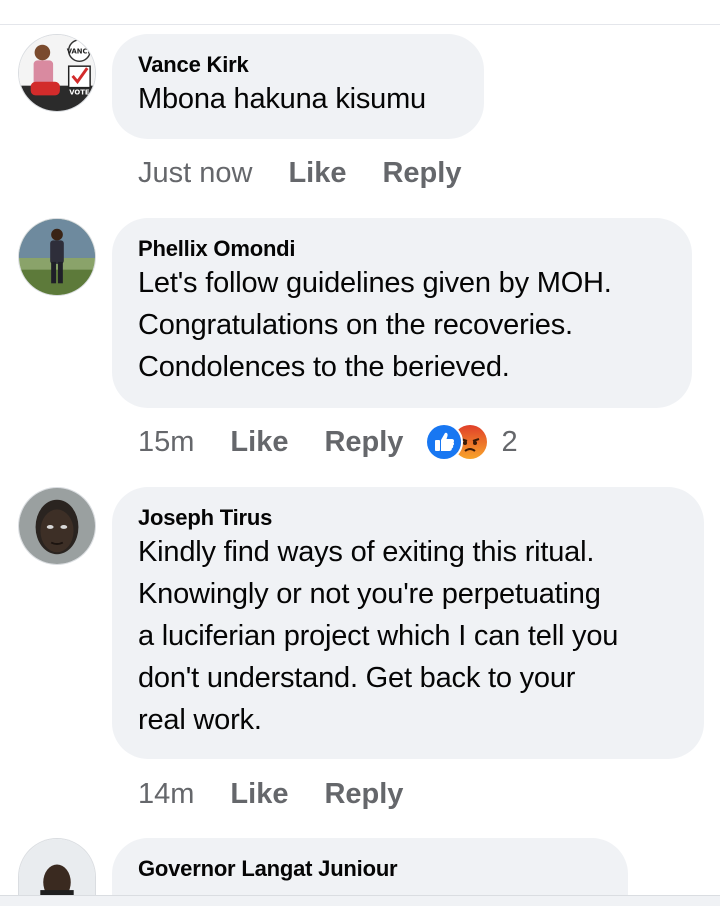  I want to click on reactions-summary: 2, so click(471, 442).